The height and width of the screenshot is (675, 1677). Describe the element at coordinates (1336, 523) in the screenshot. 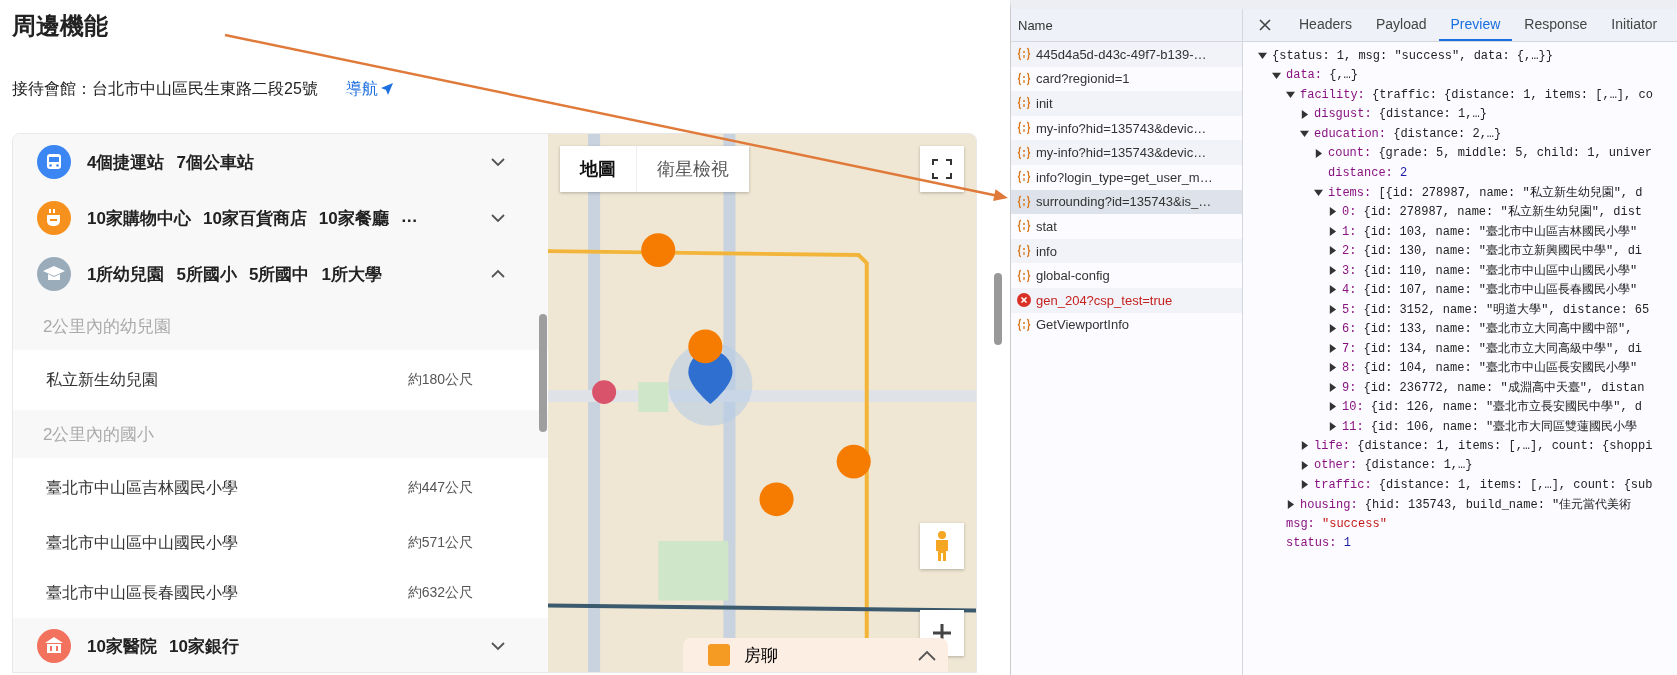

I see `json-entry: msg: "success"` at that location.